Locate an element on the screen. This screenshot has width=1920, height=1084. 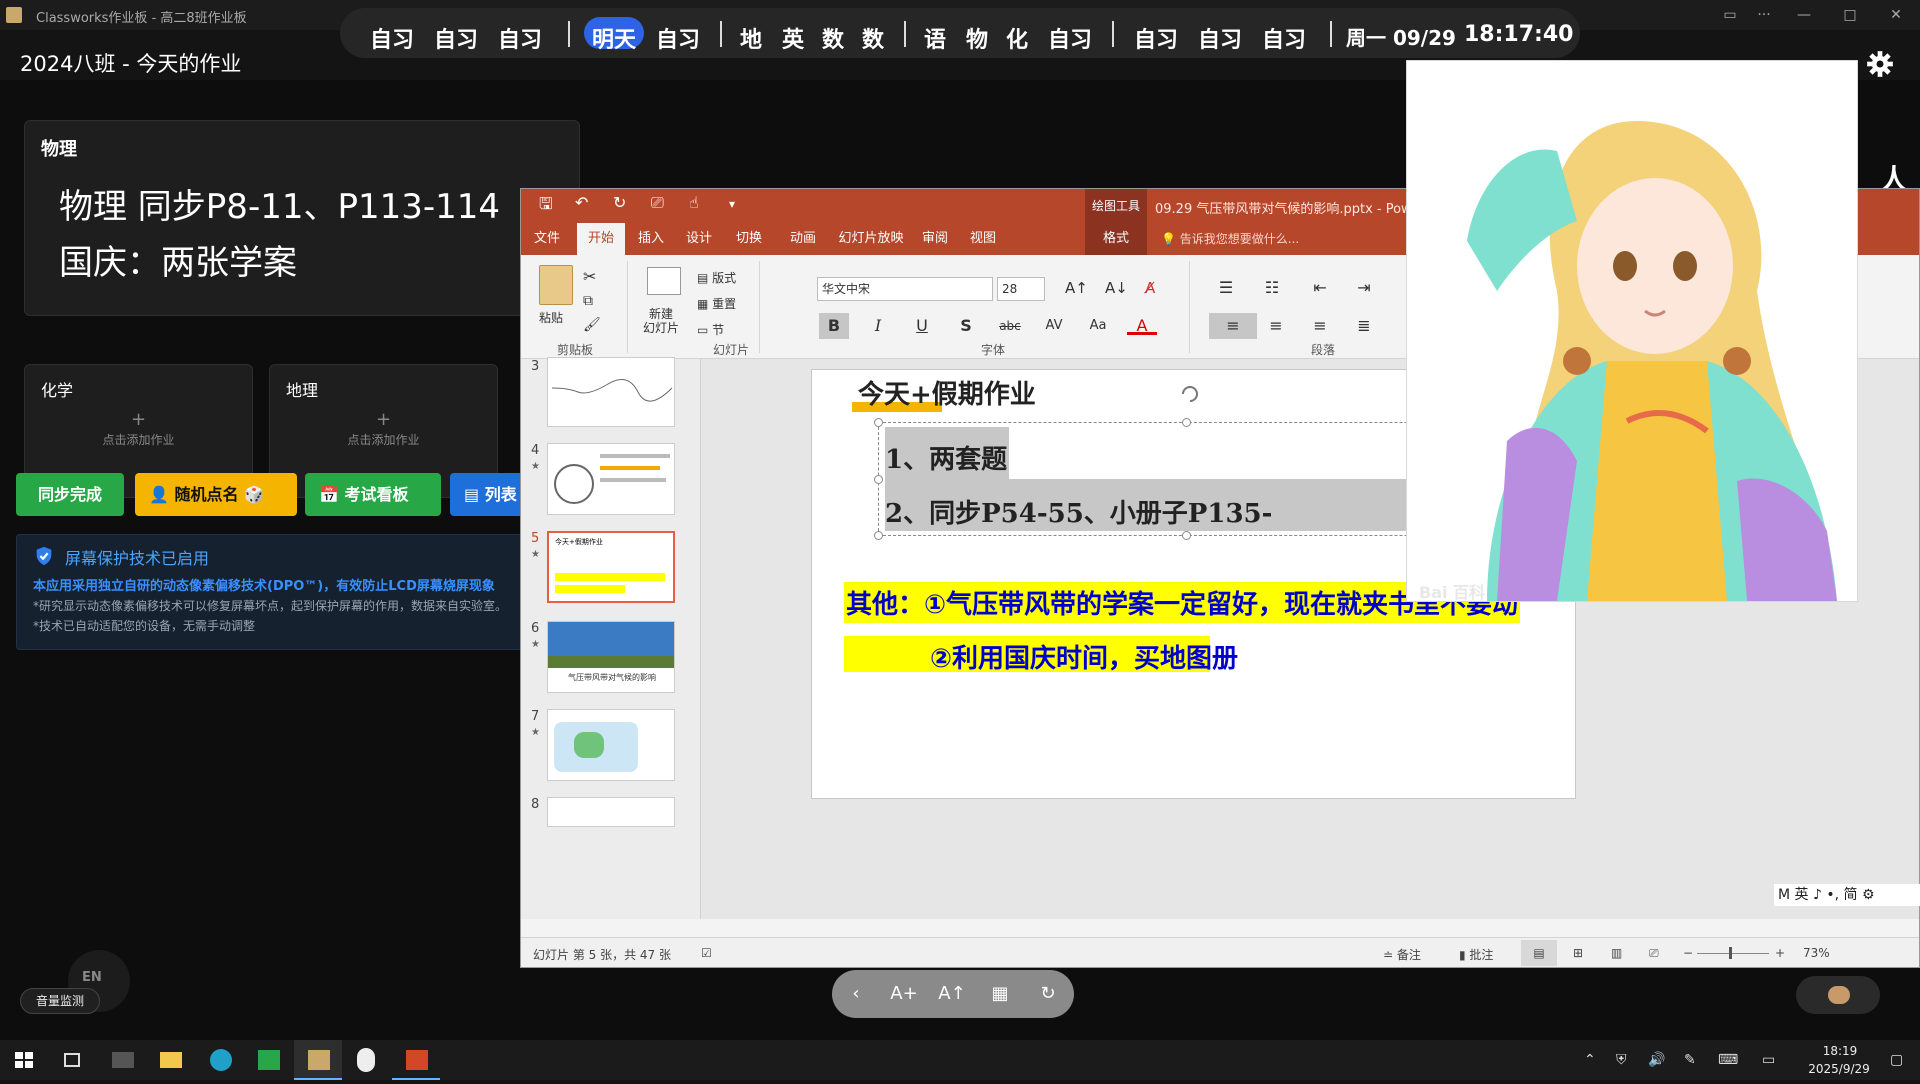
tab-design: 设计 is located at coordinates (699, 239).